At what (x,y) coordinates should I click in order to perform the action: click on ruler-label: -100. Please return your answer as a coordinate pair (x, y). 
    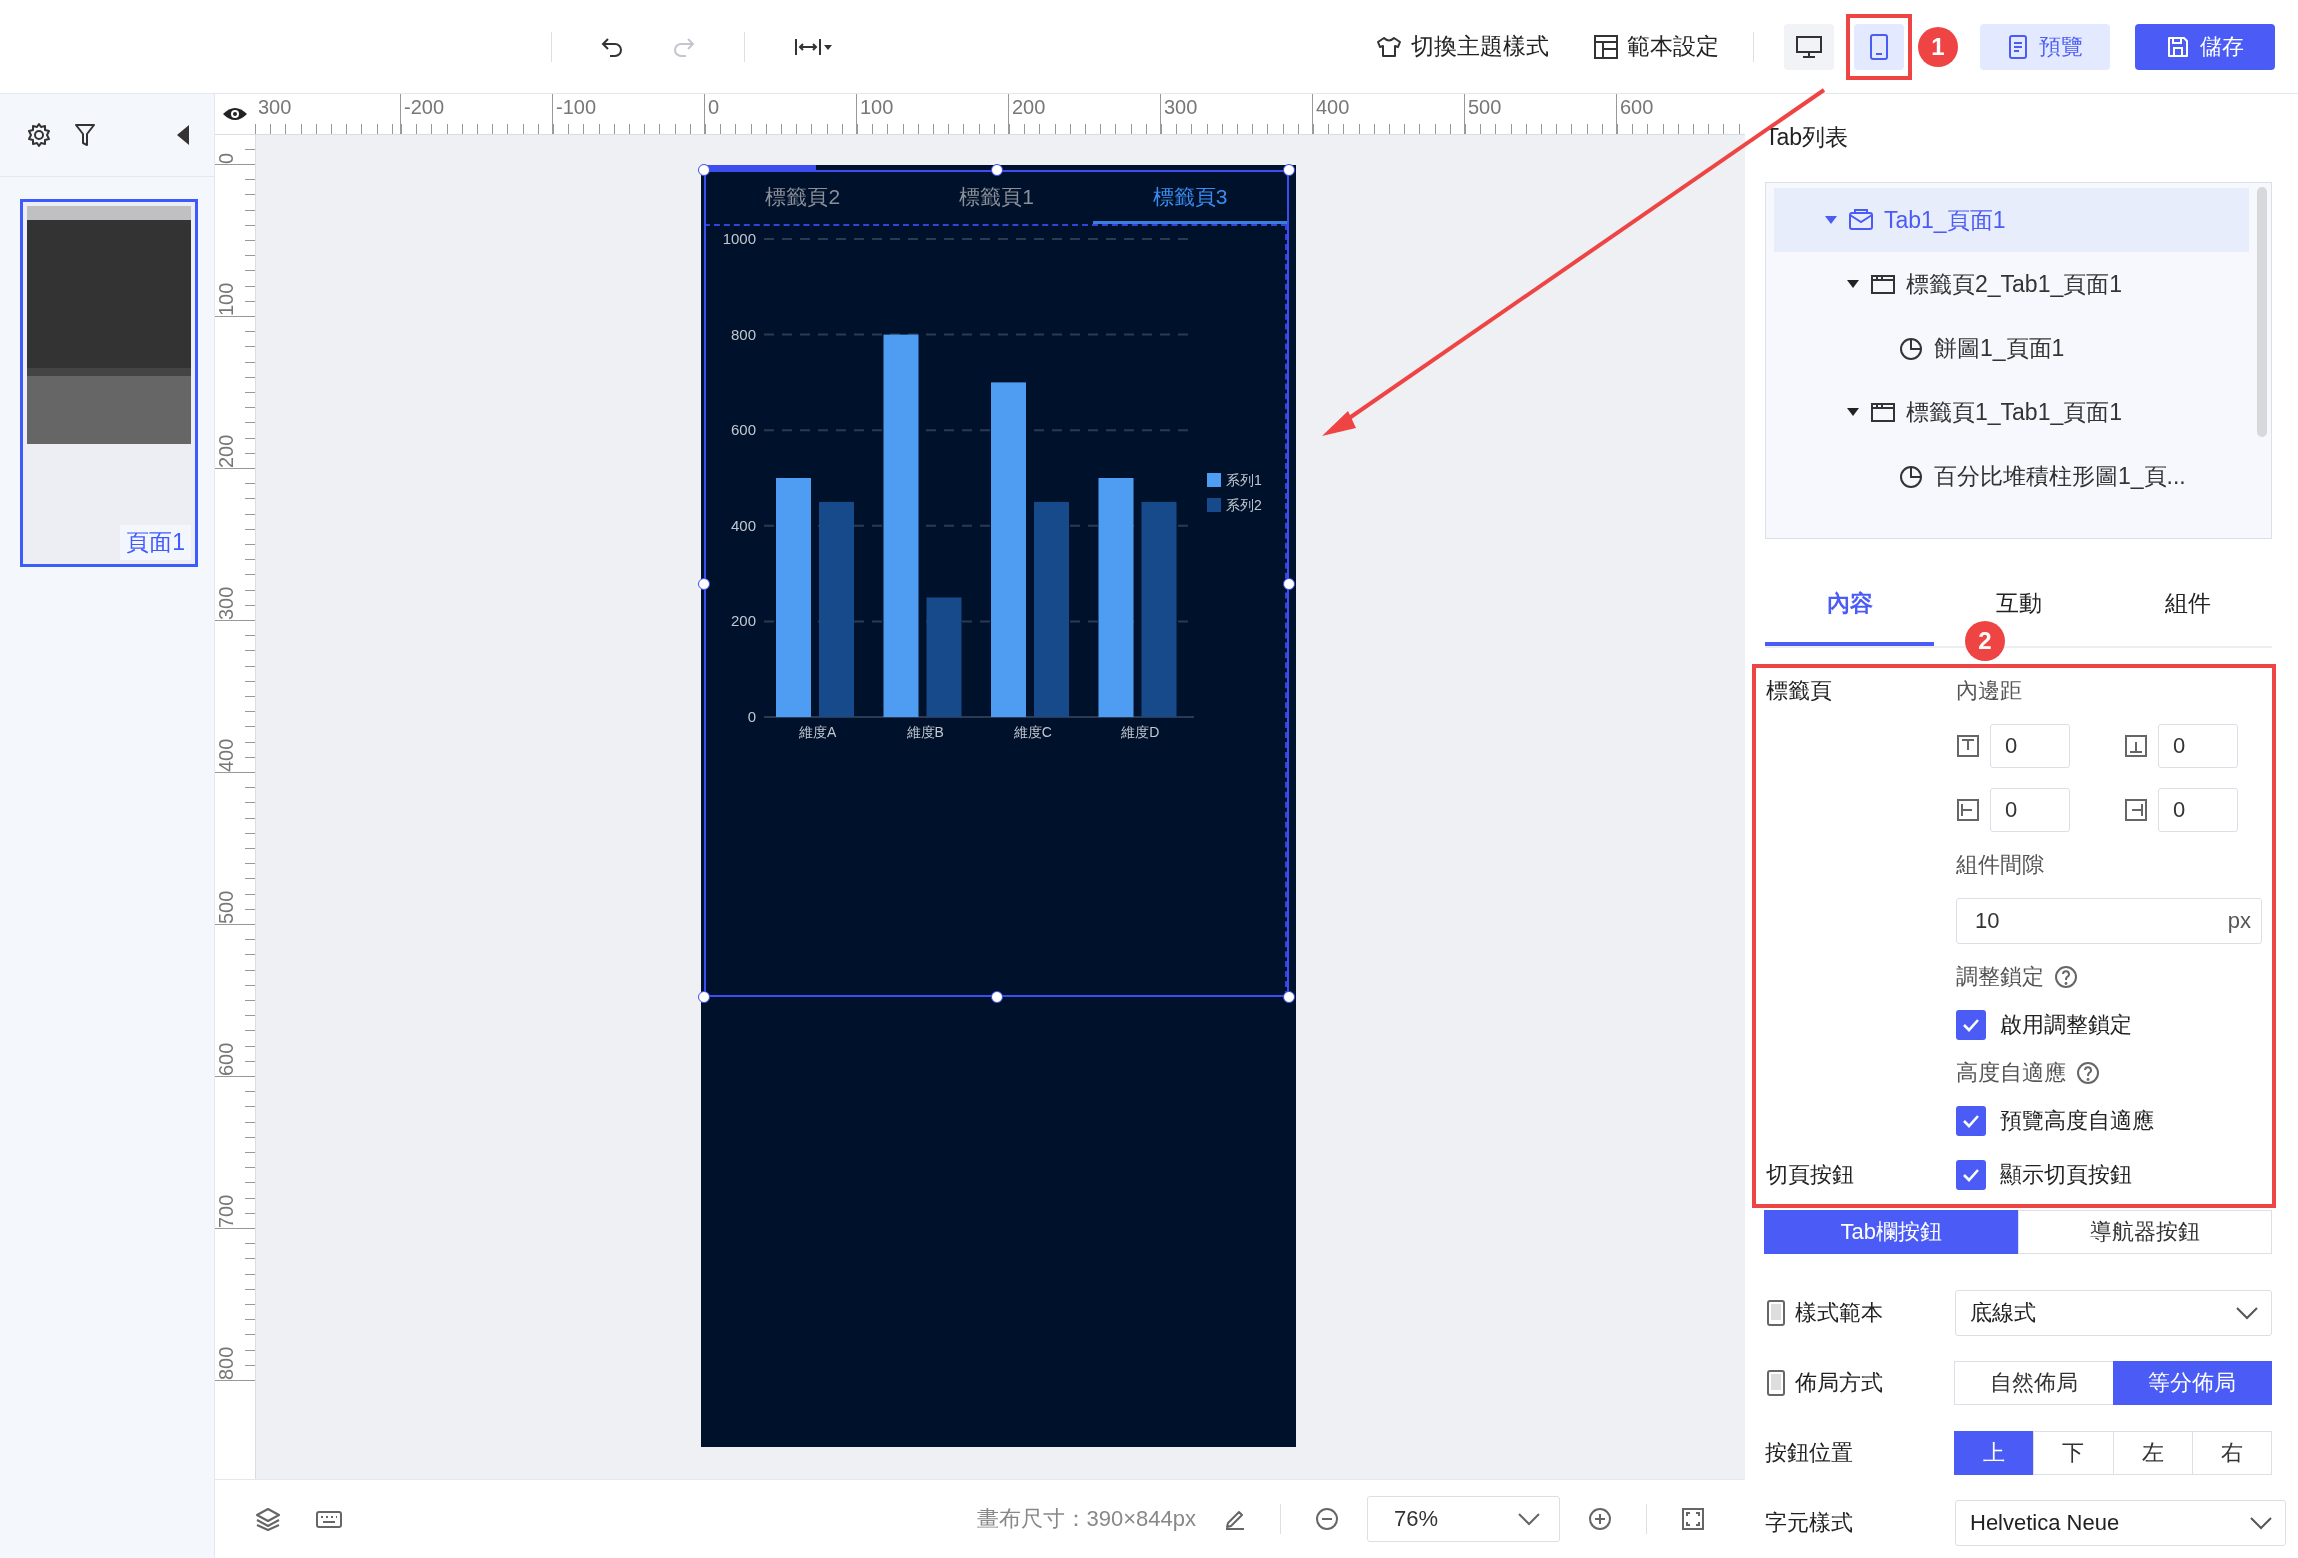
    Looking at the image, I should click on (576, 107).